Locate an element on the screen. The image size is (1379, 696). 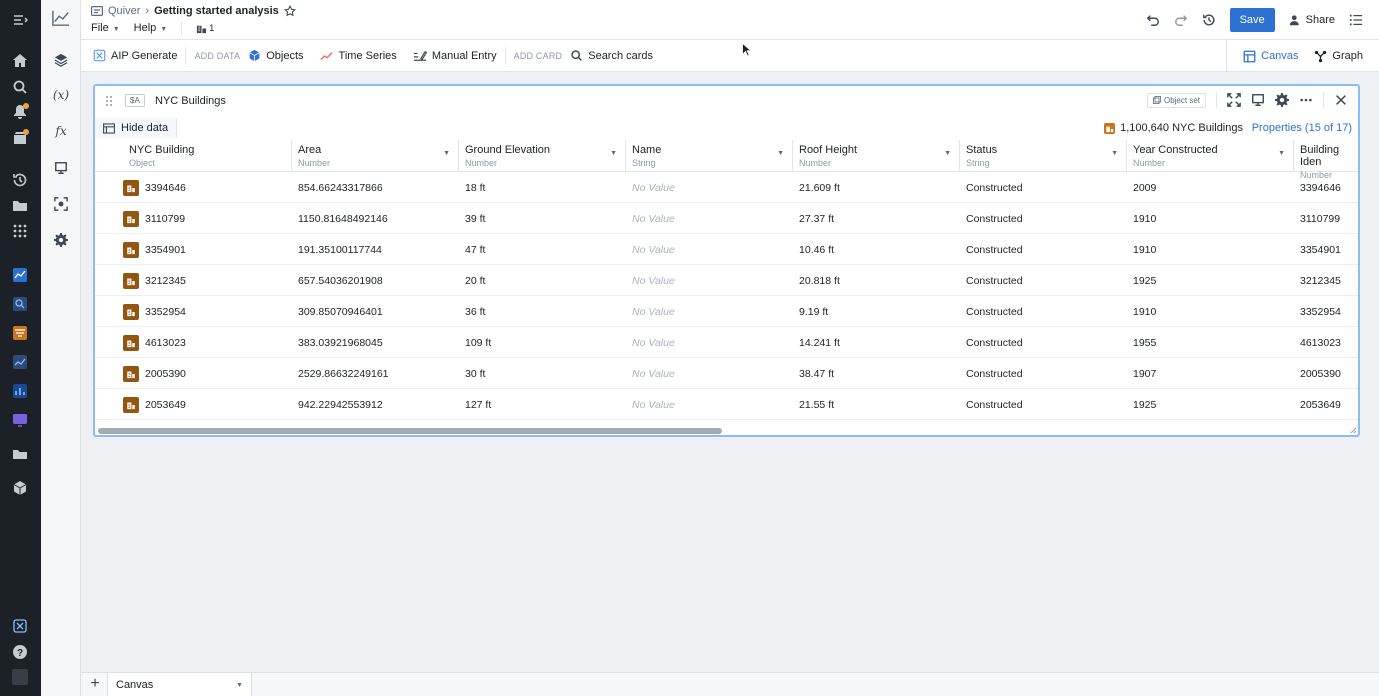
close-icon is located at coordinates (1341, 100).